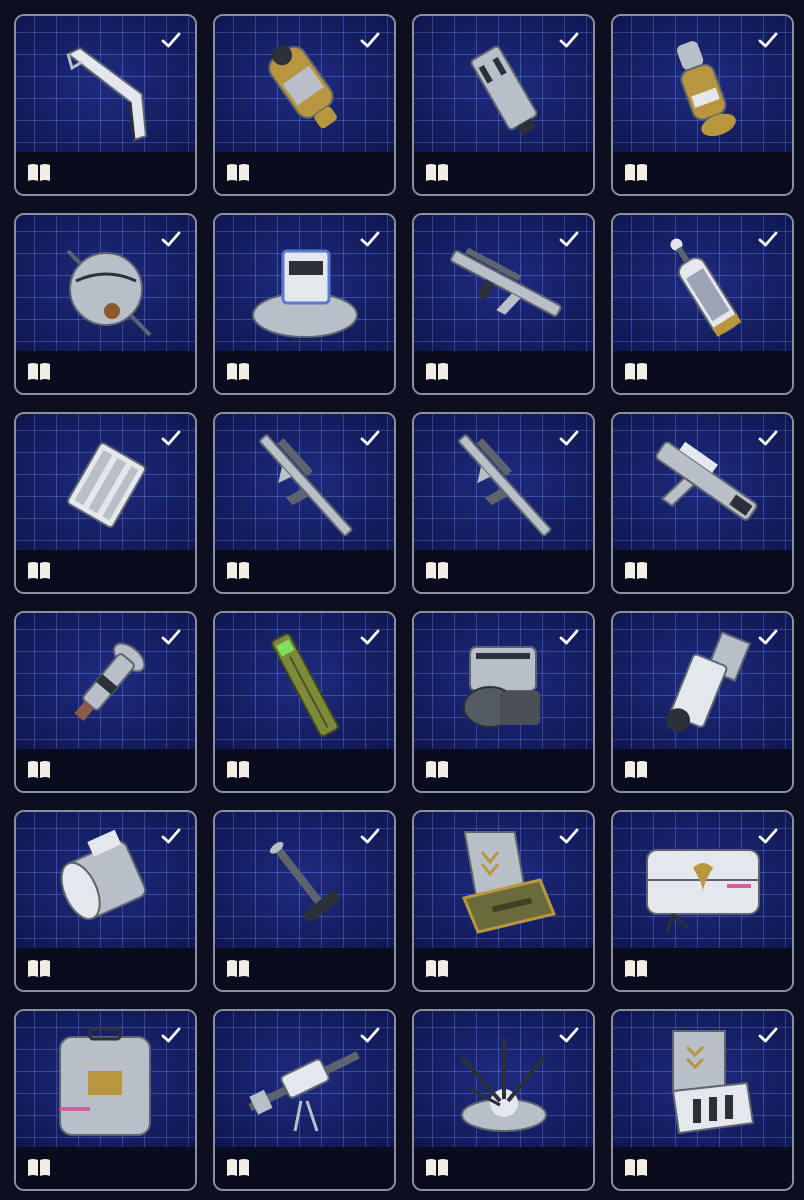  I want to click on magazine-clip-icon, so click(106, 485).